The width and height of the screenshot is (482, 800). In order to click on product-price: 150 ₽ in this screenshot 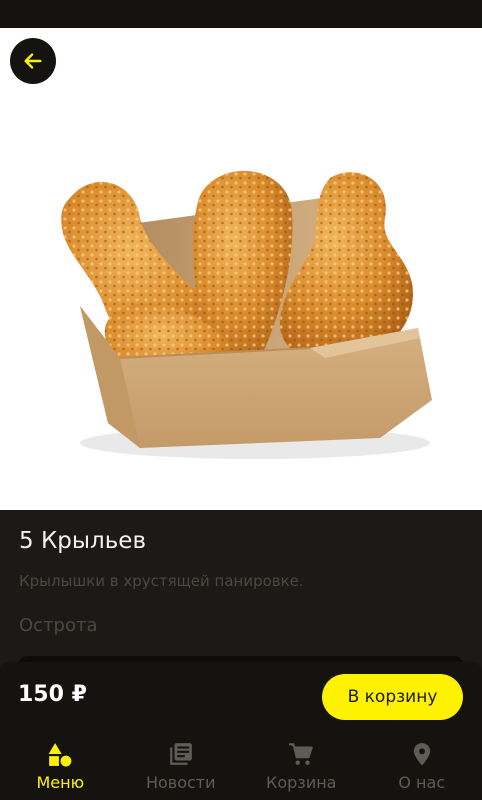, I will do `click(52, 694)`.